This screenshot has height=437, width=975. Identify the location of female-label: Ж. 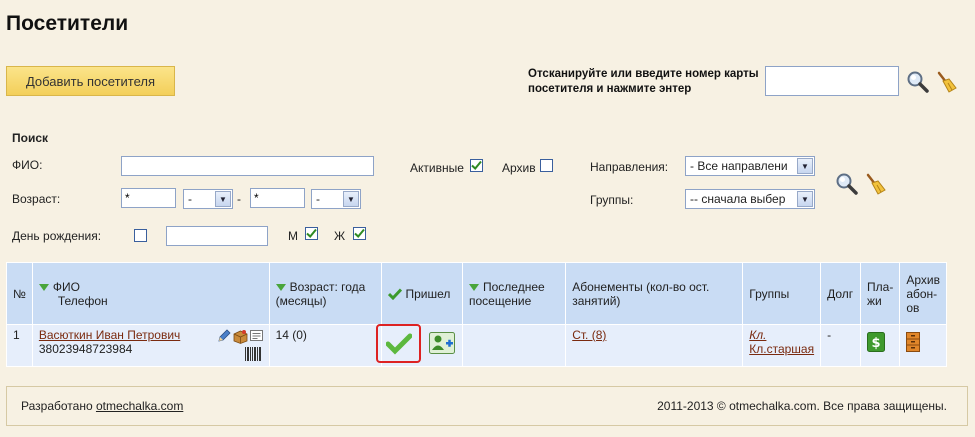
(340, 236).